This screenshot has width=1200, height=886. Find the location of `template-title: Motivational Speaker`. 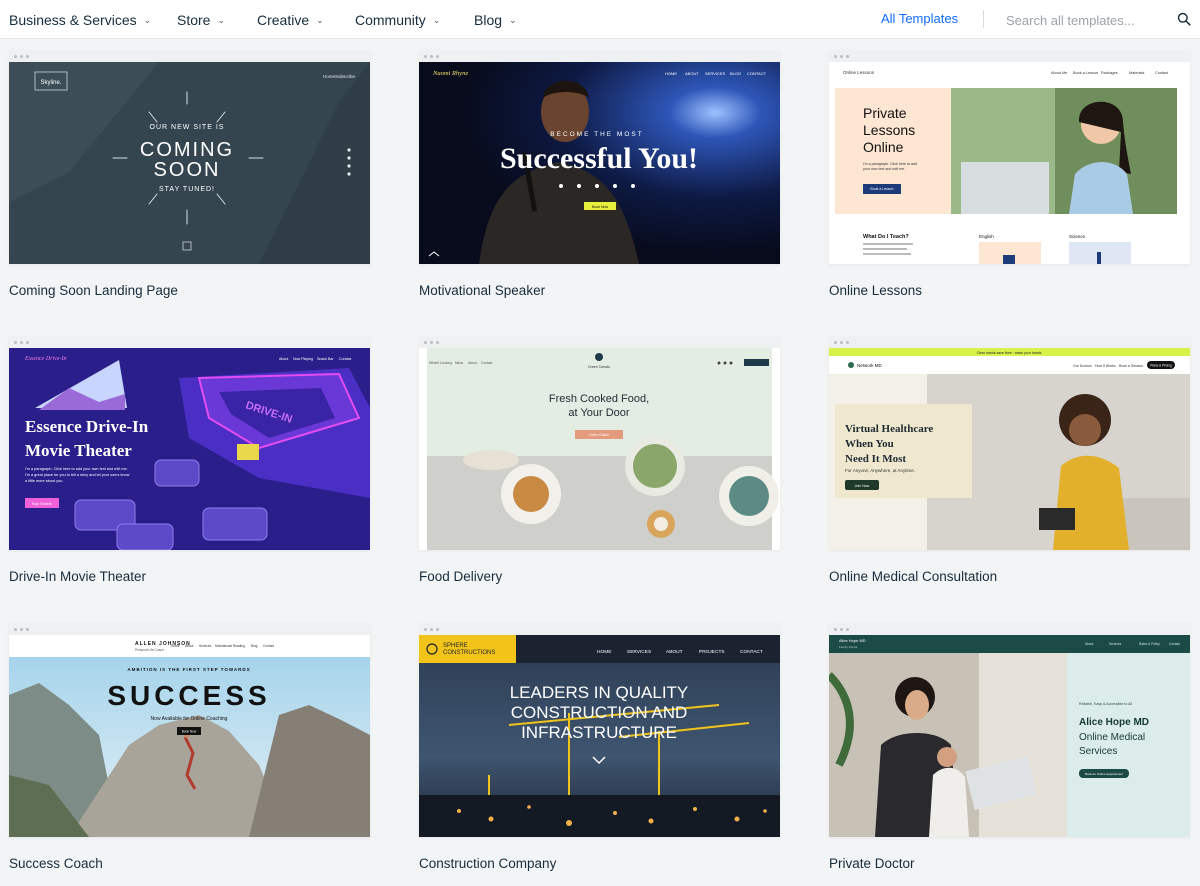

template-title: Motivational Speaker is located at coordinates (482, 290).